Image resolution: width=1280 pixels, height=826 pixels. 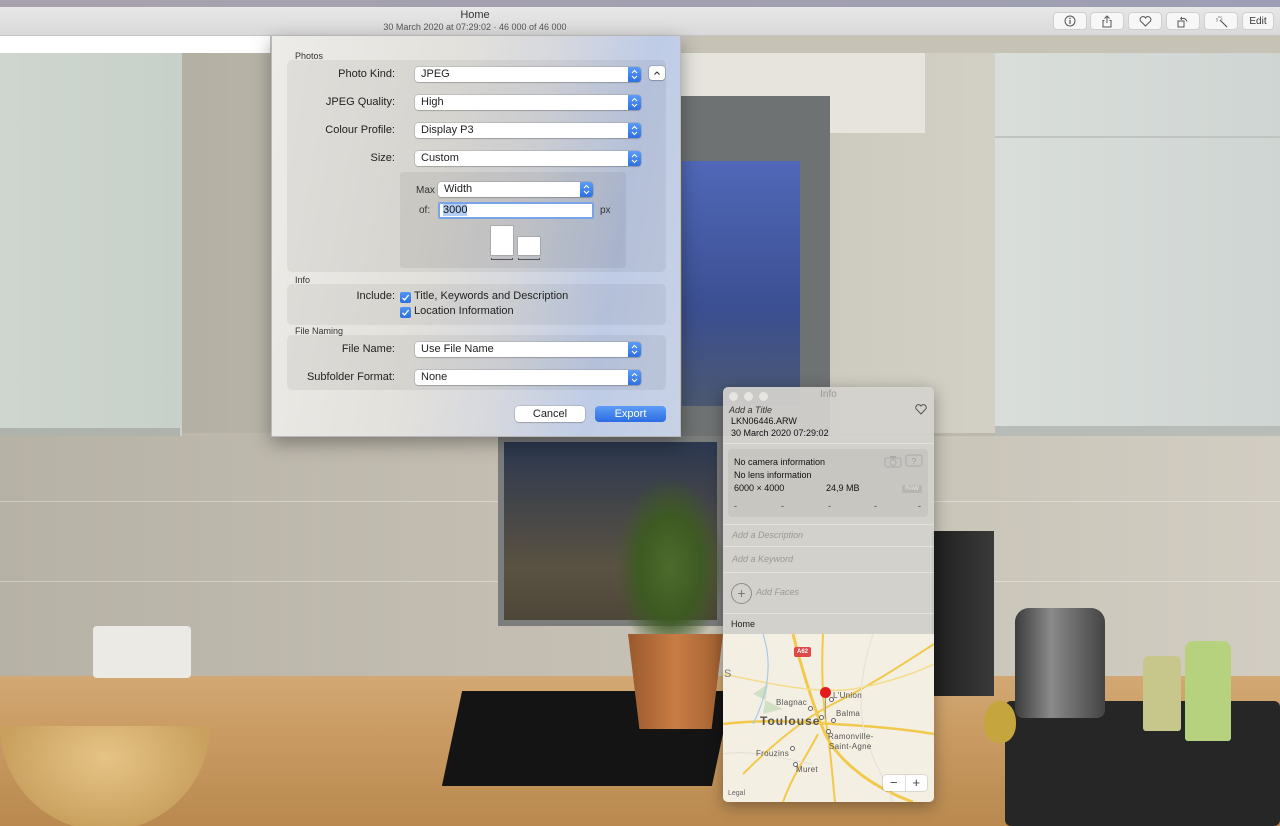 What do you see at coordinates (360, 102) in the screenshot?
I see `jpeg-quality-label: JPEG Quality:` at bounding box center [360, 102].